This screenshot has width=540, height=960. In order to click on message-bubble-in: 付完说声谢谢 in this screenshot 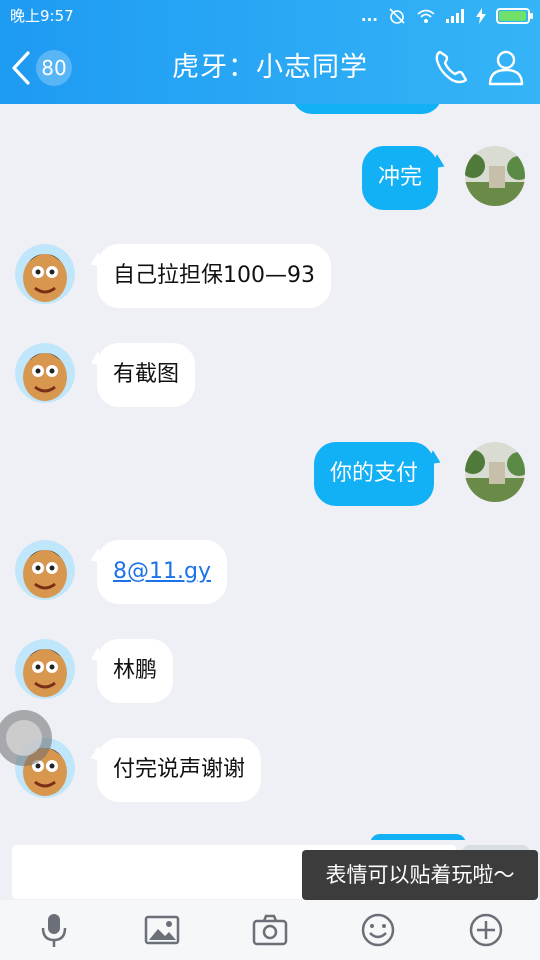, I will do `click(179, 770)`.